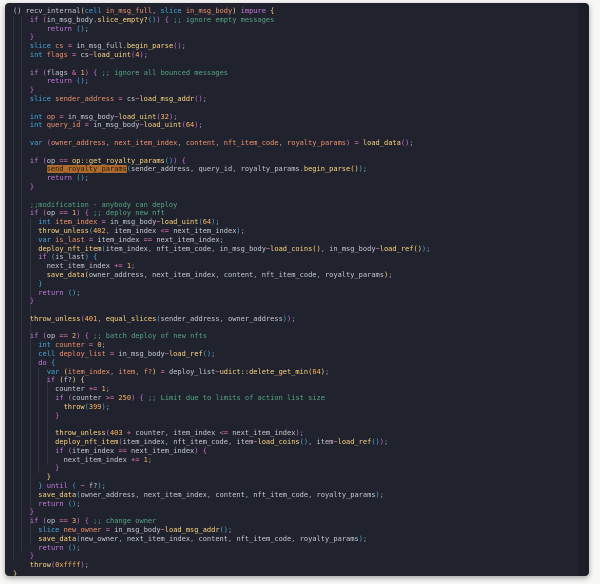 The height and width of the screenshot is (584, 600). I want to click on code-line: ;;modification - anybody can deploy, so click(301, 205).